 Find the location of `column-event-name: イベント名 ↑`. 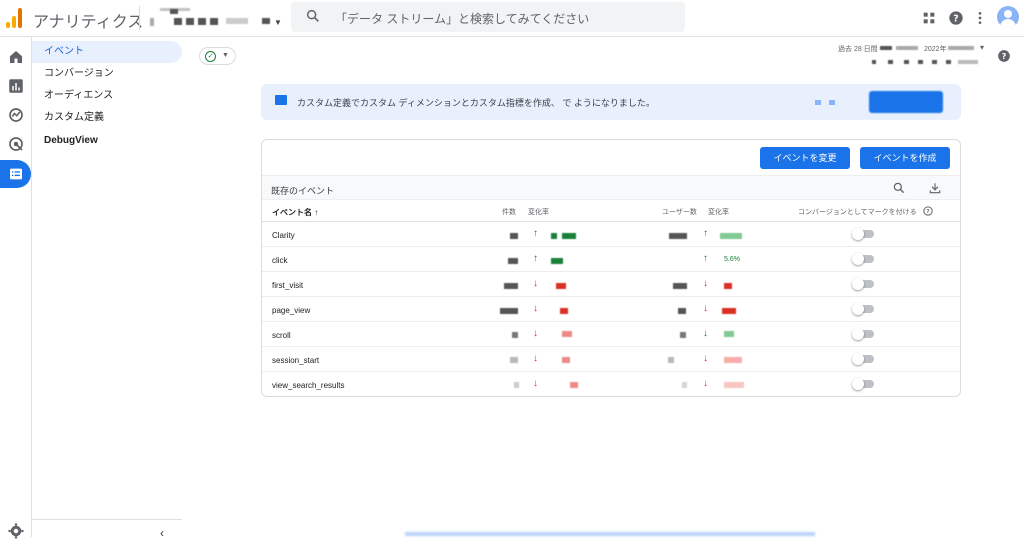

column-event-name: イベント名 ↑ is located at coordinates (295, 212).